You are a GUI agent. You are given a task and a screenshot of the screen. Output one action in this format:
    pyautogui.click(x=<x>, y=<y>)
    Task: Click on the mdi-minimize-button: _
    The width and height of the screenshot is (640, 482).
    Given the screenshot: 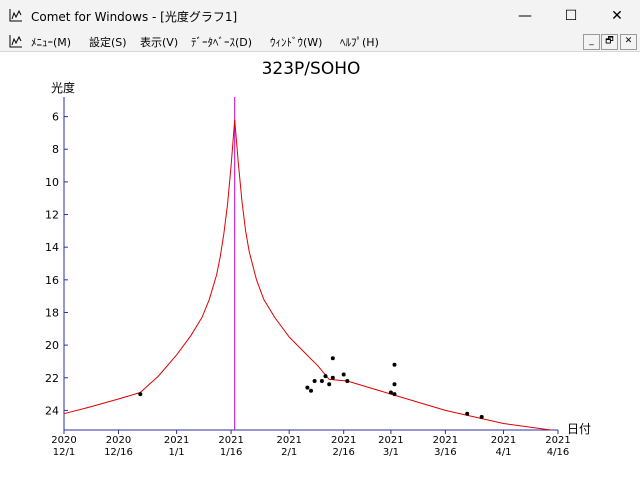 What is the action you would take?
    pyautogui.click(x=591, y=42)
    